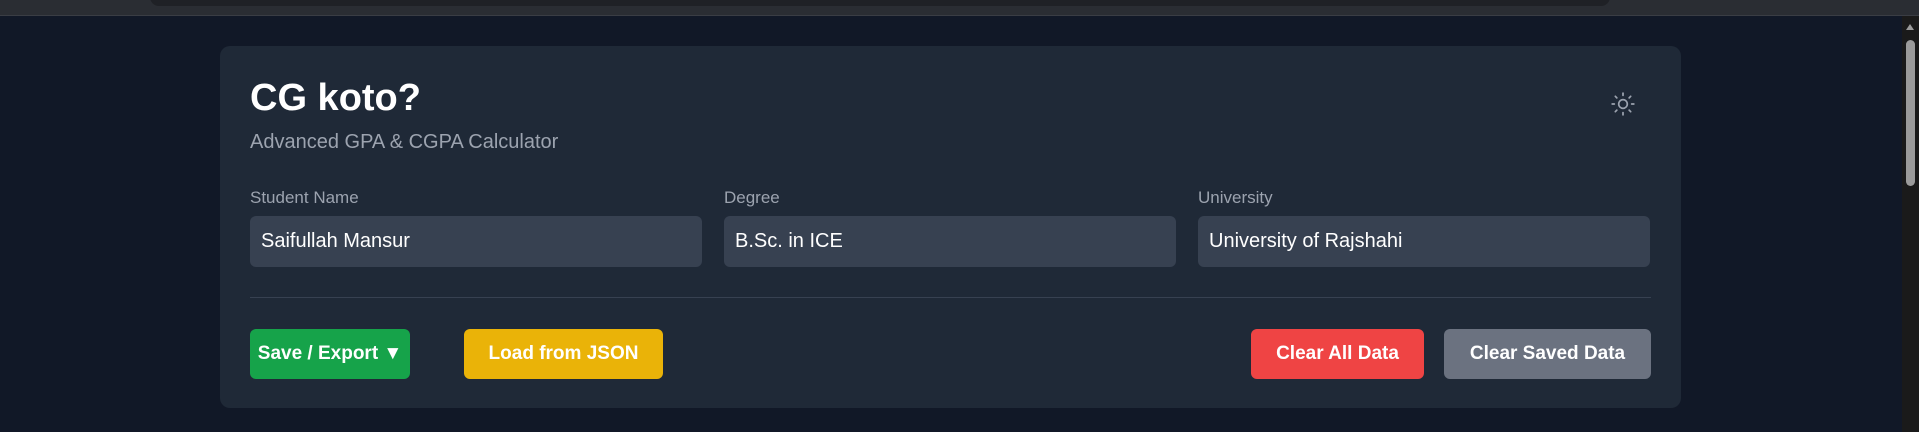 The width and height of the screenshot is (1919, 432). What do you see at coordinates (476, 241) in the screenshot?
I see `student-name-input` at bounding box center [476, 241].